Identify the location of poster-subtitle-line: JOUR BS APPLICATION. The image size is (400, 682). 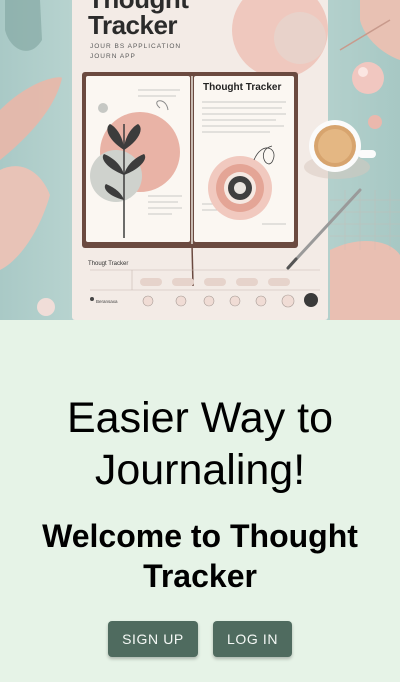
(136, 46).